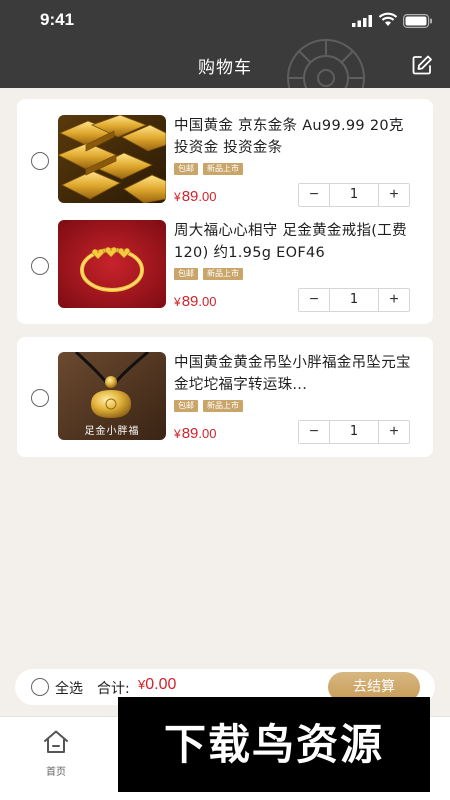 This screenshot has width=450, height=800. I want to click on thumb-caption: 足金小胖福, so click(112, 431).